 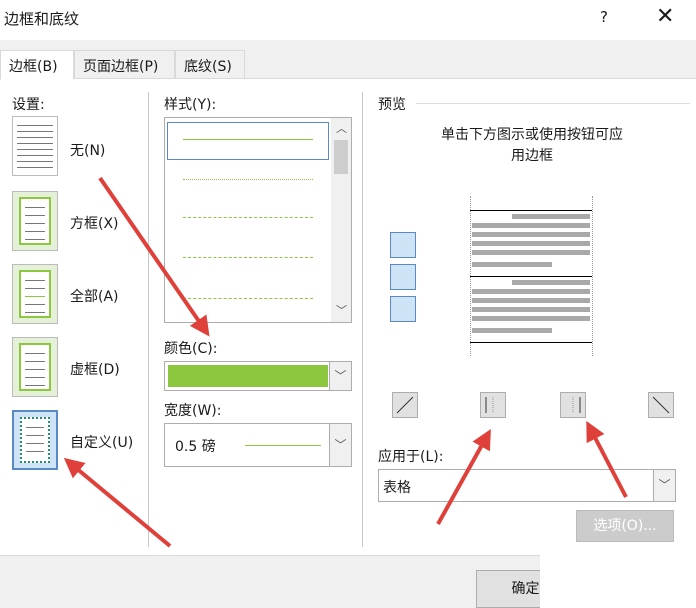 What do you see at coordinates (607, 459) in the screenshot?
I see `arrow-to-right-border` at bounding box center [607, 459].